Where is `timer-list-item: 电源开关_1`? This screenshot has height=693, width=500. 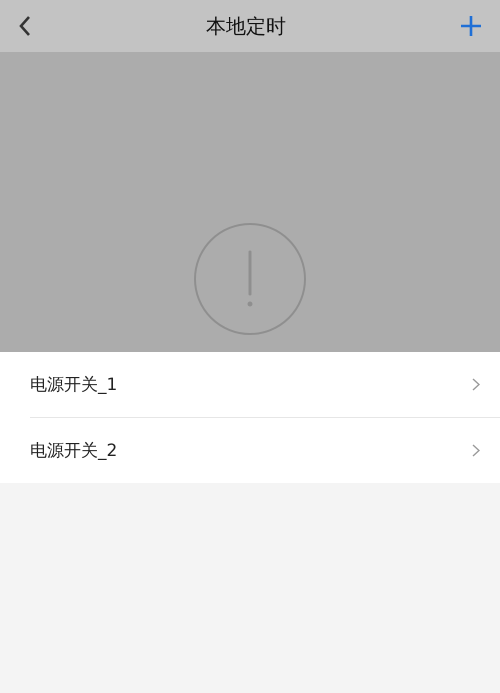 timer-list-item: 电源开关_1 is located at coordinates (265, 385).